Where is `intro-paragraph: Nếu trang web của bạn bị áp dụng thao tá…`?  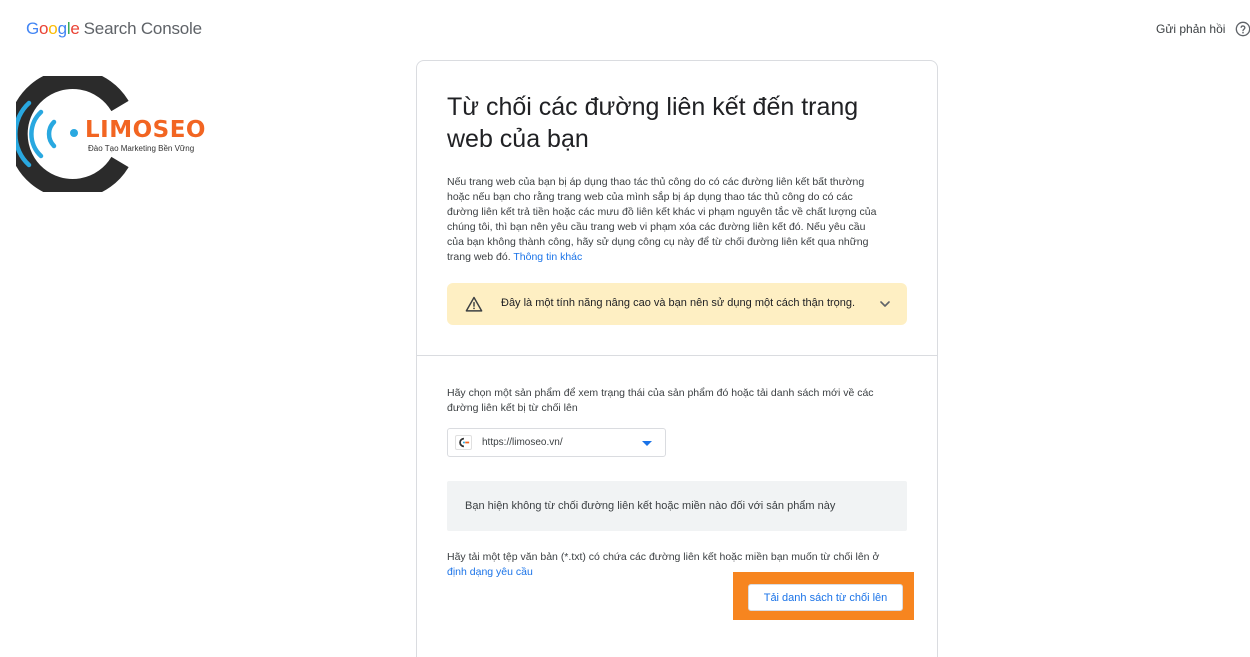
intro-paragraph: Nếu trang web của bạn bị áp dụng thao tá… is located at coordinates (666, 220).